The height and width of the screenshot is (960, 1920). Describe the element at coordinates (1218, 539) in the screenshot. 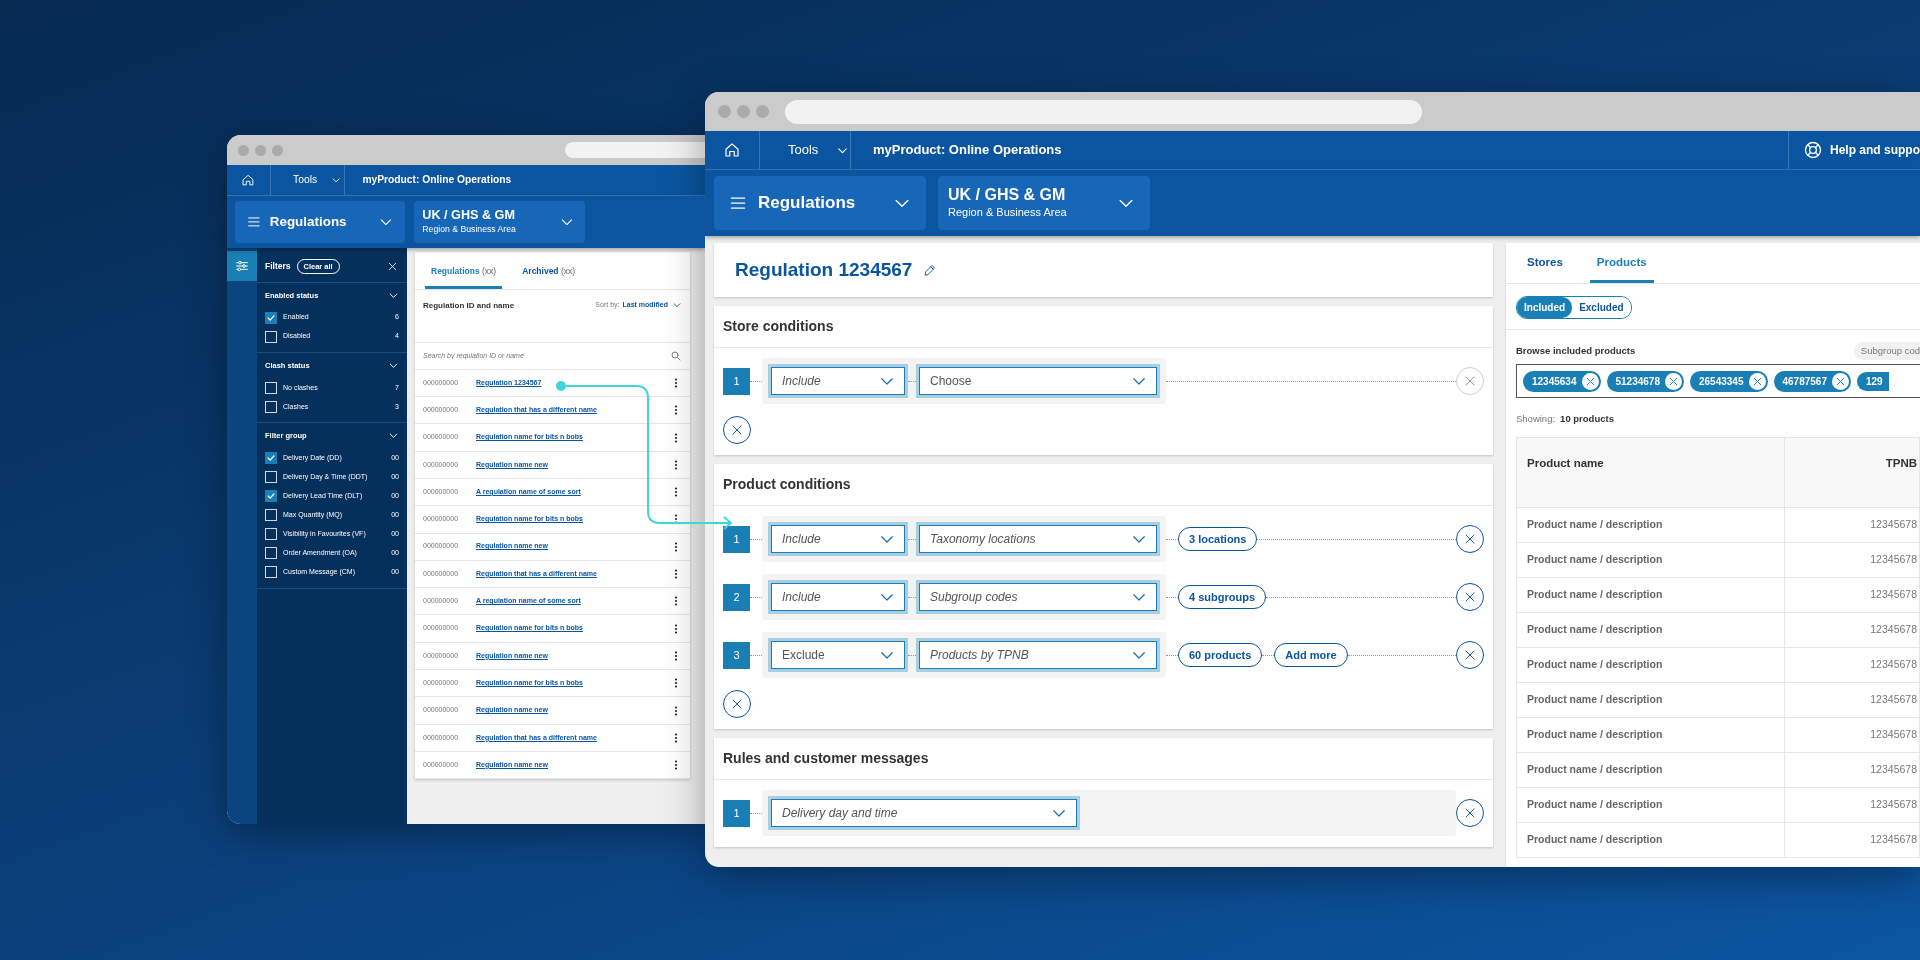

I see `tag-button: 3 locations` at that location.